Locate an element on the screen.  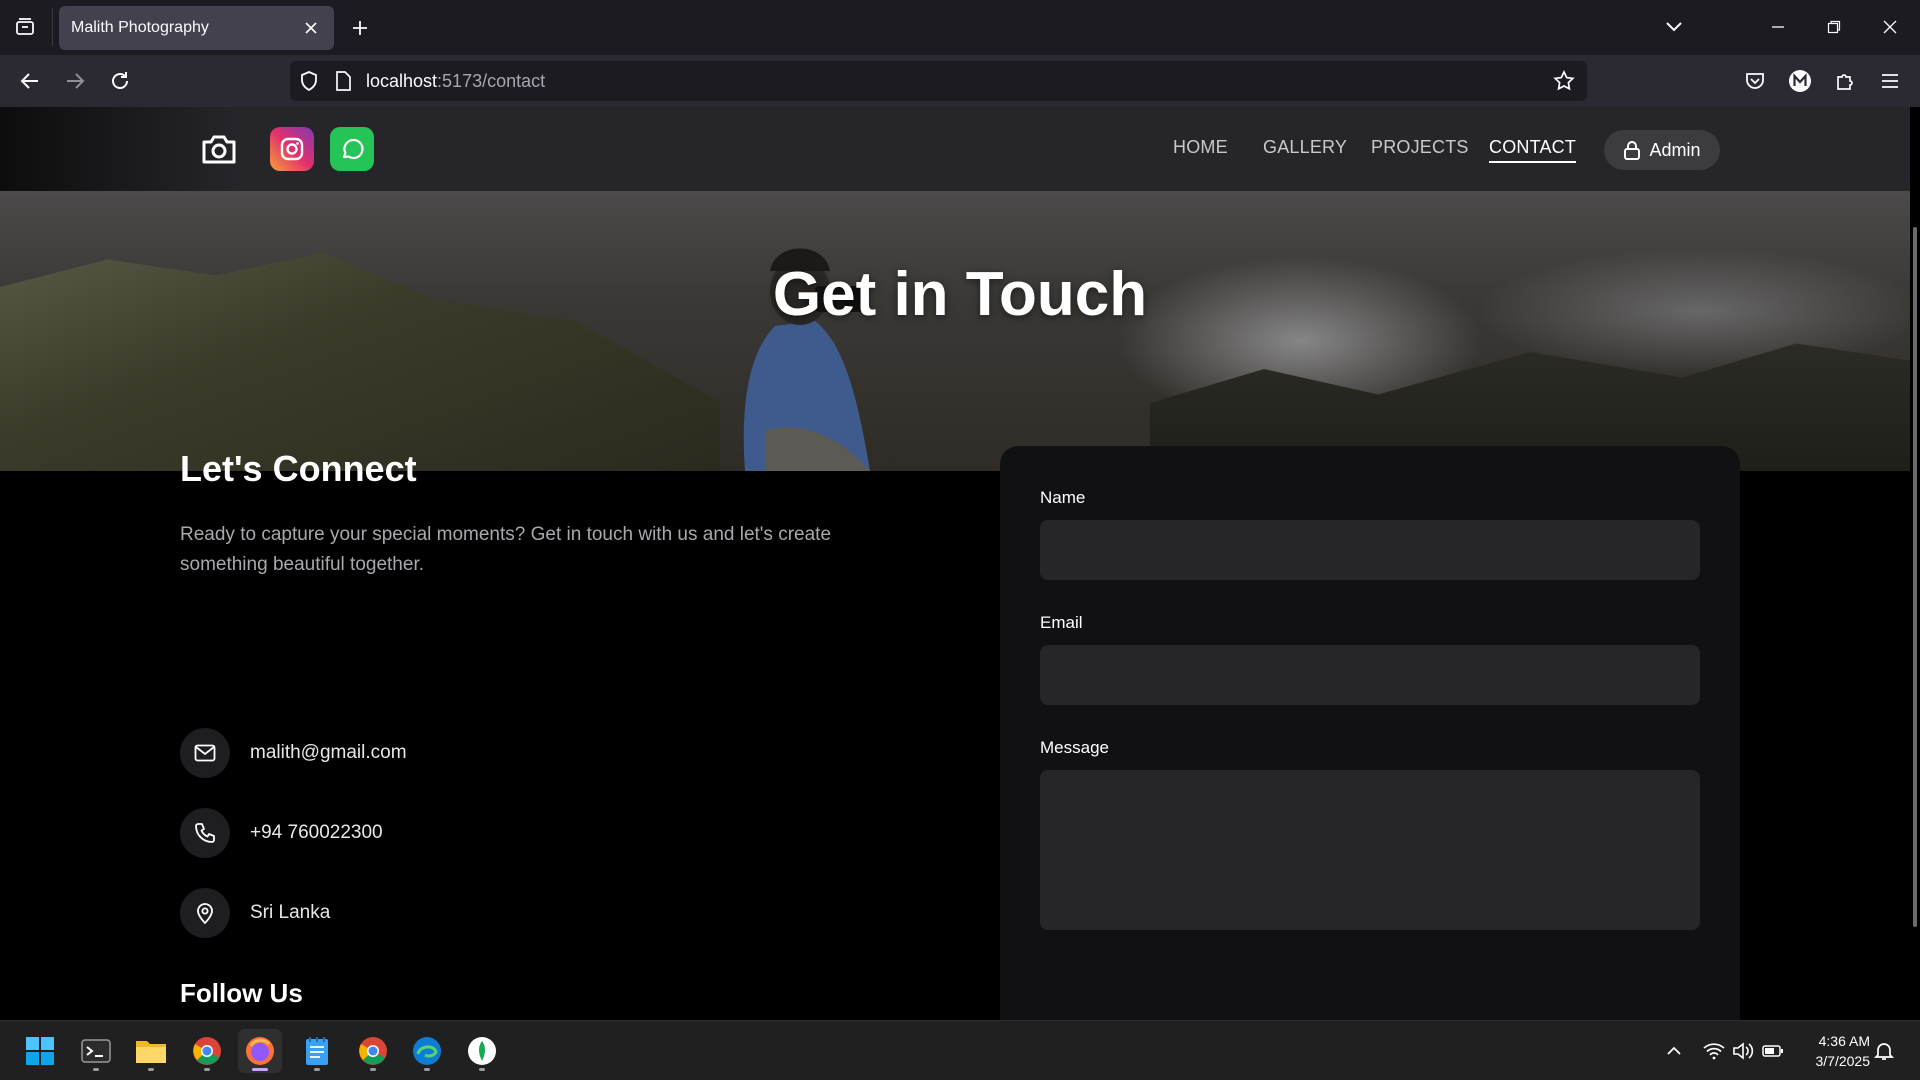
account-avatar-icon is located at coordinates (1800, 81).